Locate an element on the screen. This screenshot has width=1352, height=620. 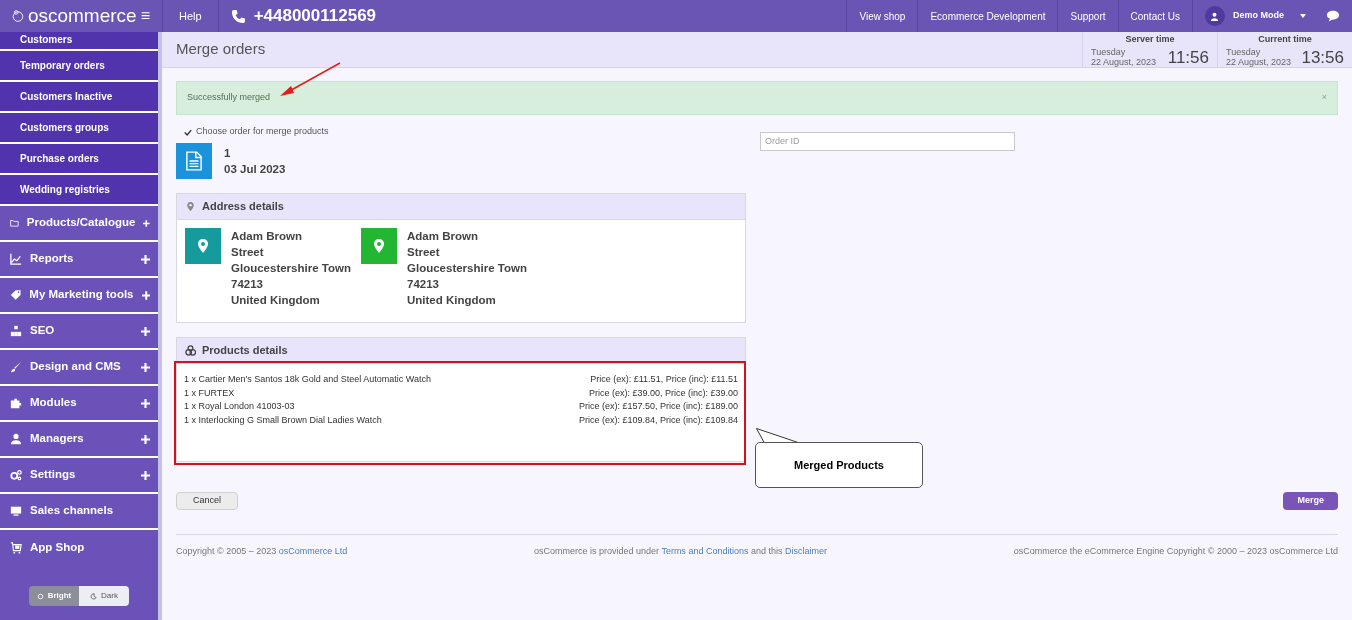
cart-icon is located at coordinates (16, 548).